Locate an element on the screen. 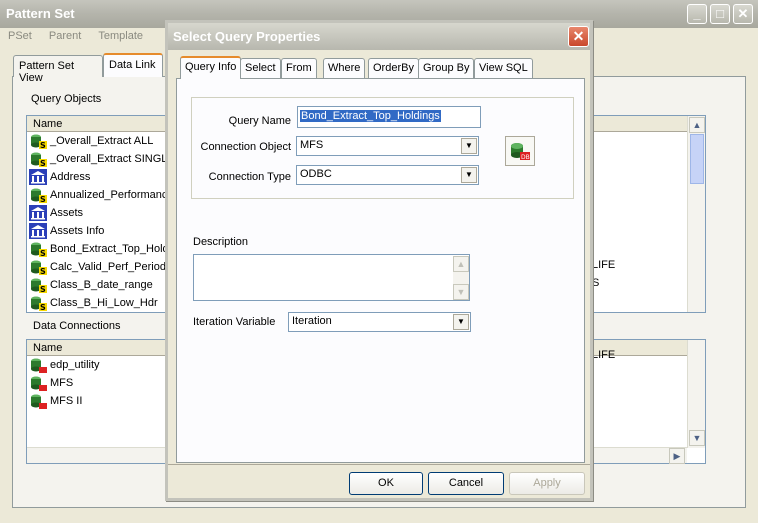 The width and height of the screenshot is (758, 523). tab-where: Where is located at coordinates (344, 68).